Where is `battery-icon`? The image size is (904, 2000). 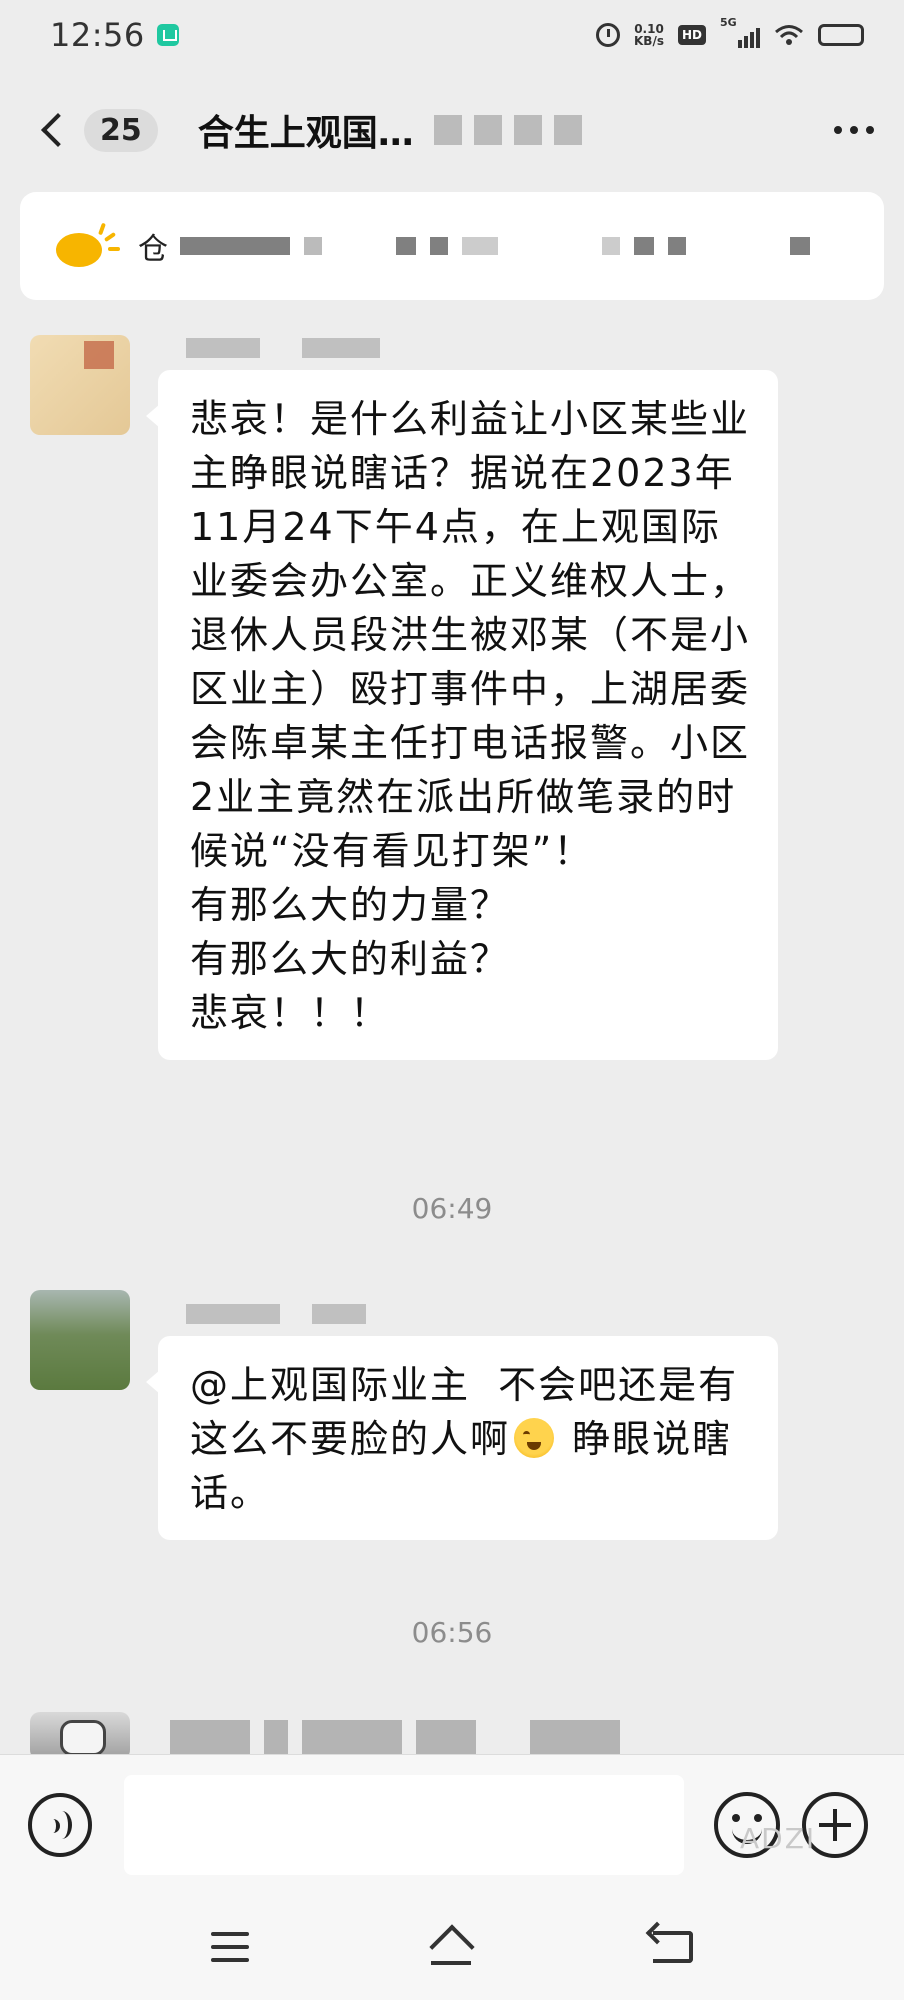
battery-icon is located at coordinates (841, 35).